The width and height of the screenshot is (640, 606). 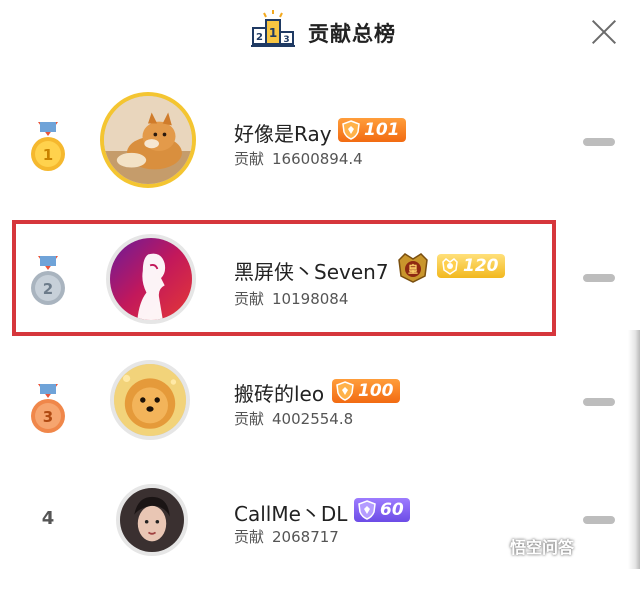 I want to click on contribution: 贡献 2068717, so click(x=286, y=536).